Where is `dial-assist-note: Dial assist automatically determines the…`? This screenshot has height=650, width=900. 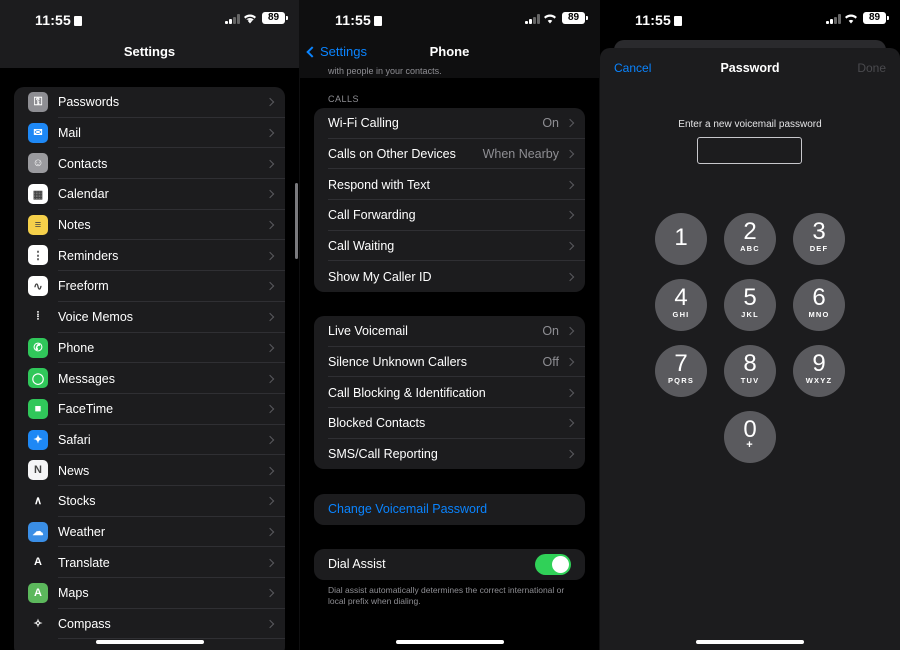
dial-assist-note: Dial assist automatically determines the… is located at coordinates (446, 595).